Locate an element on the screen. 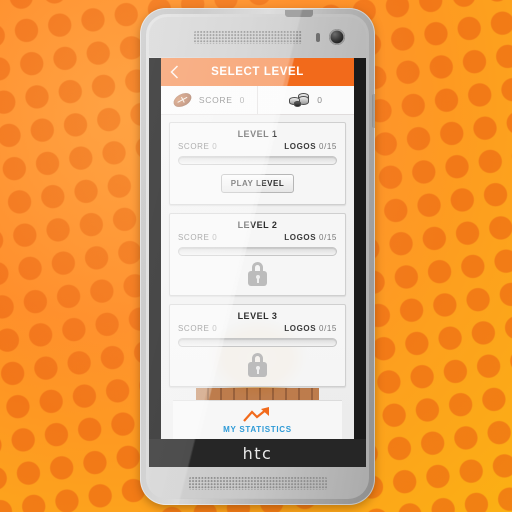 The image size is (512, 512). play-level-button: PLAY LEVEL is located at coordinates (257, 183).